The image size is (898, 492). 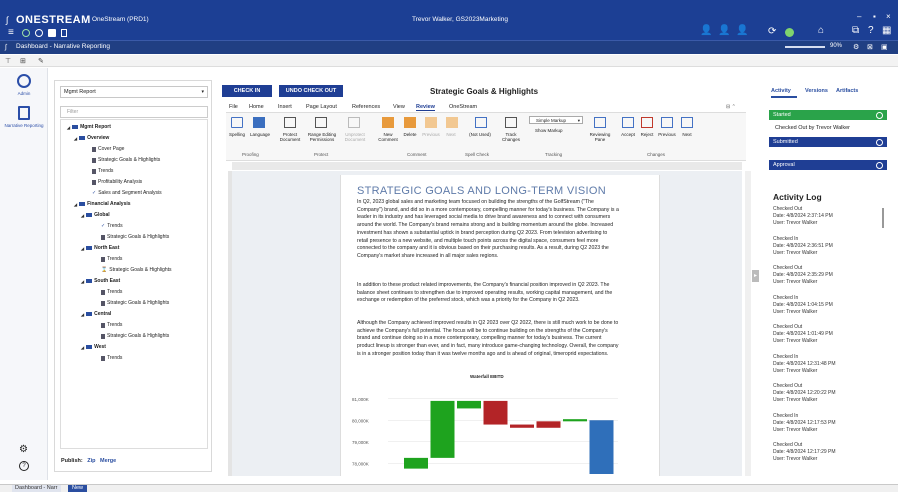 What do you see at coordinates (24, 93) in the screenshot?
I see `admin-label: Admin` at bounding box center [24, 93].